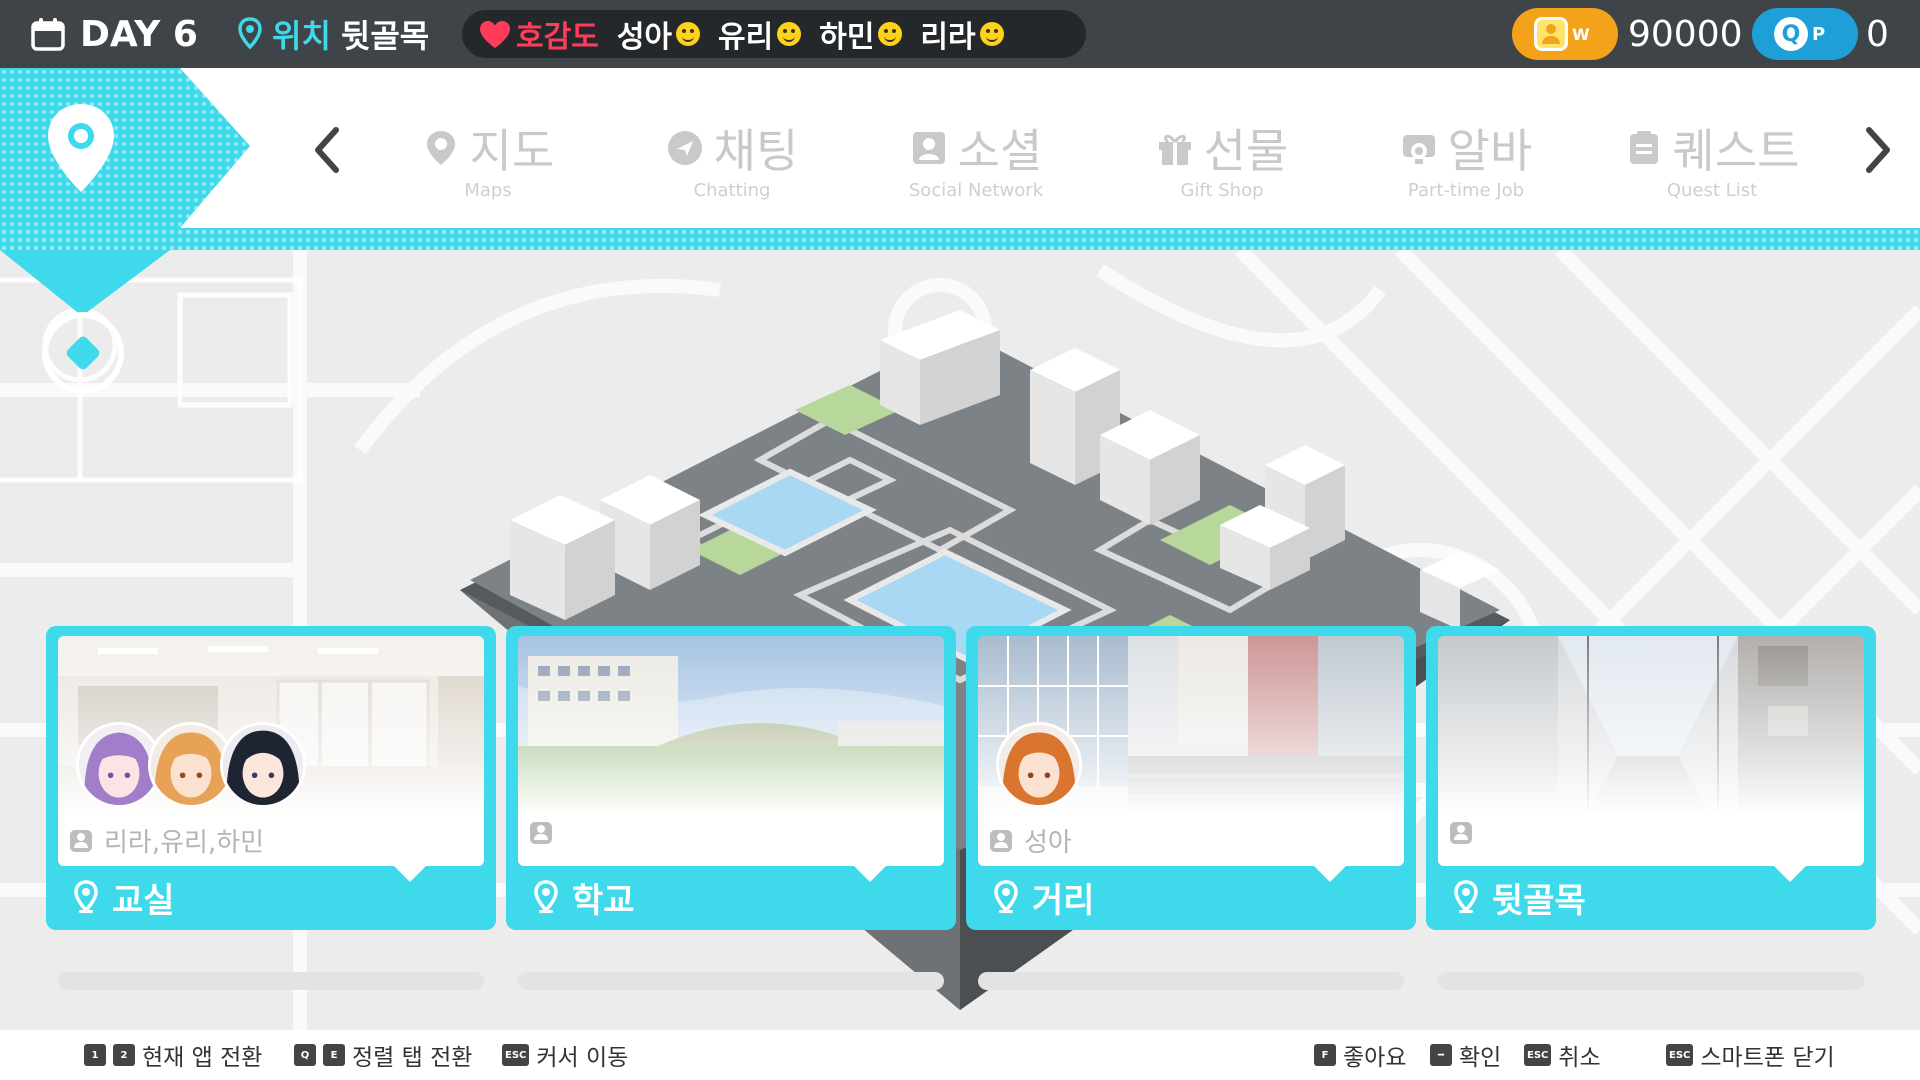 The height and width of the screenshot is (1080, 1920). I want to click on location-name-row: 학교, so click(584, 897).